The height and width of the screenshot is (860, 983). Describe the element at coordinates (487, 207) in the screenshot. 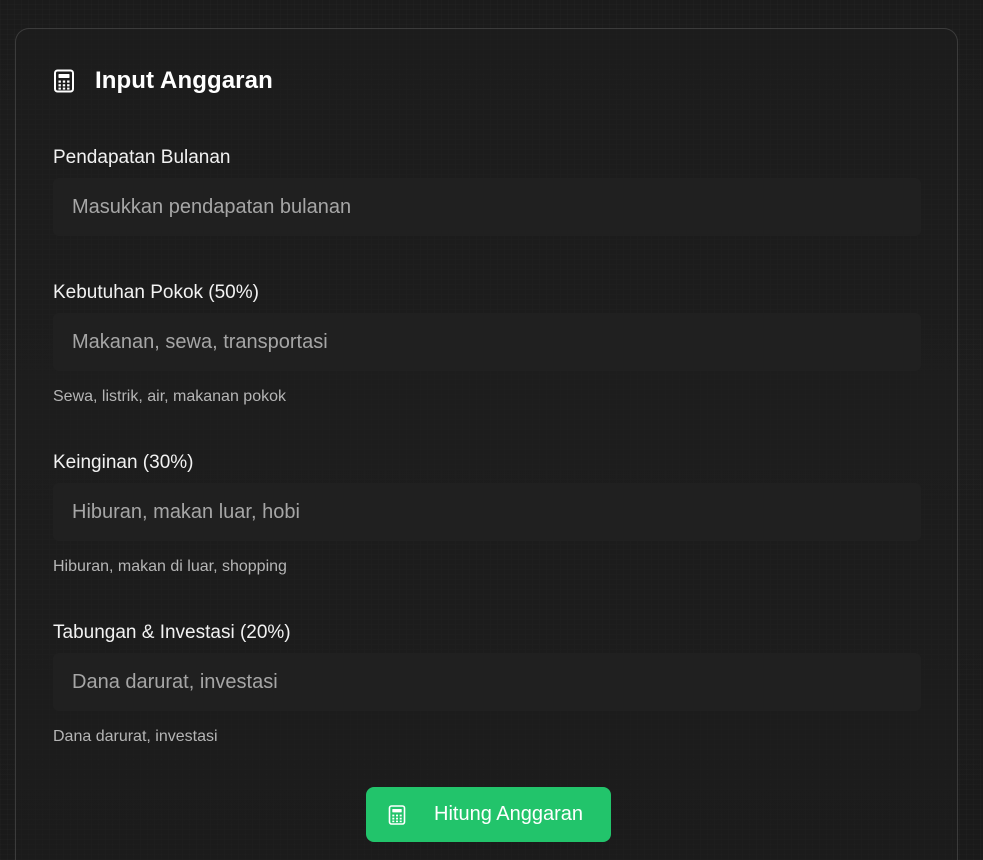

I see `monthly-income-input` at that location.